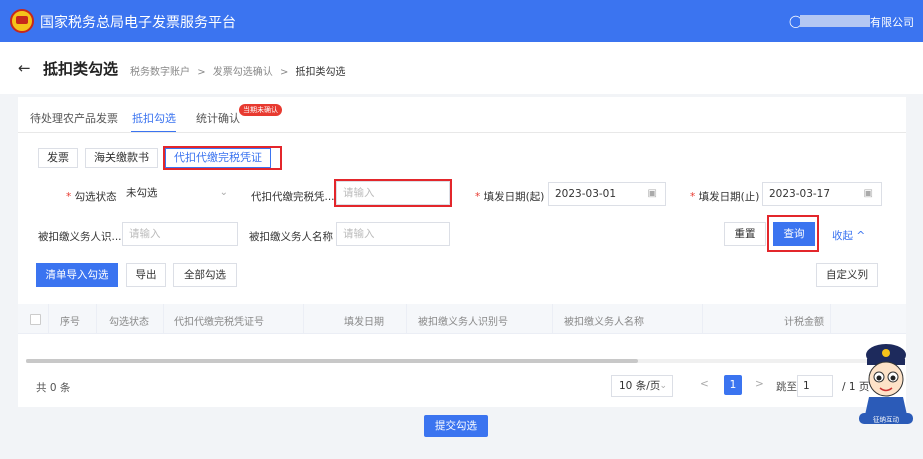 Image resolution: width=923 pixels, height=459 pixels. What do you see at coordinates (121, 158) in the screenshot?
I see `subtab-customs: 海关缴款书` at bounding box center [121, 158].